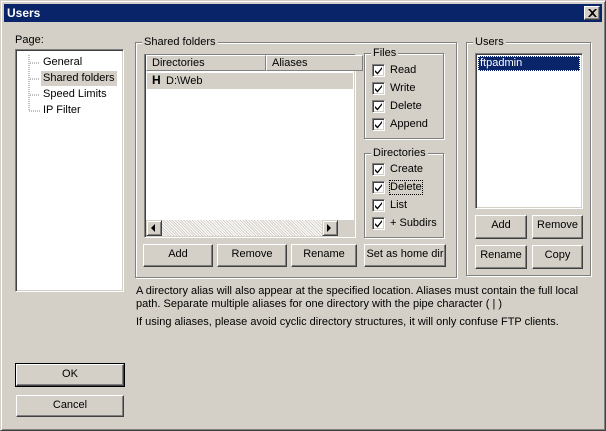 The image size is (606, 431). I want to click on close-icon, so click(592, 13).